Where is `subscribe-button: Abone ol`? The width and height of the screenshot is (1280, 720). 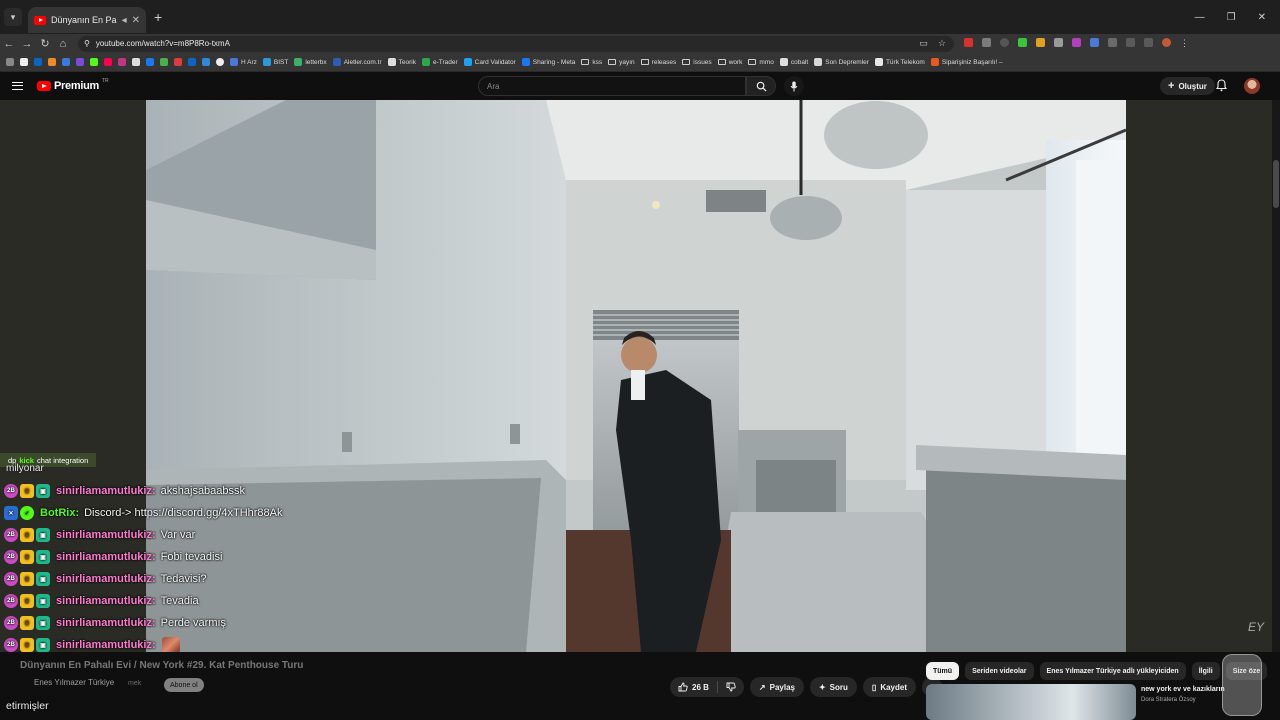
subscribe-button: Abone ol is located at coordinates (184, 685).